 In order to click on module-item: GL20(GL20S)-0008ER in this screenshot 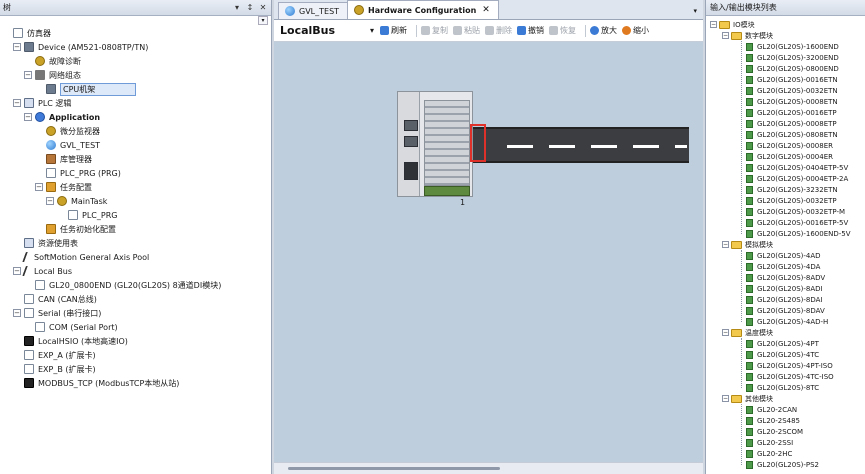, I will do `click(789, 145)`.